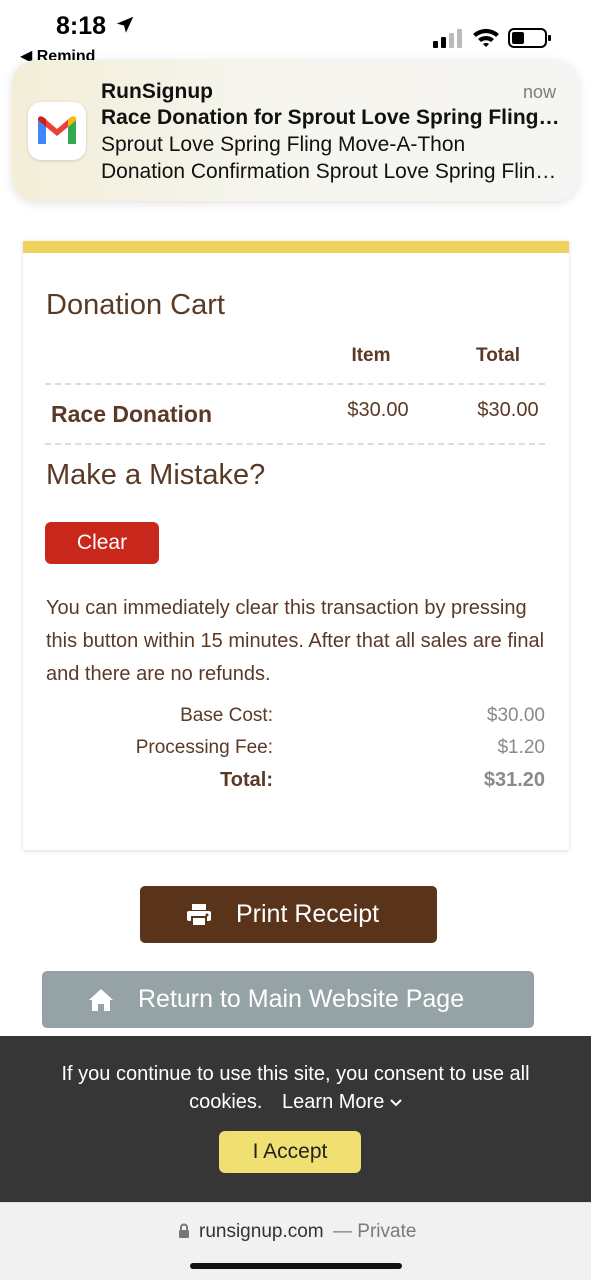 This screenshot has width=591, height=1280. I want to click on home-icon, so click(101, 1000).